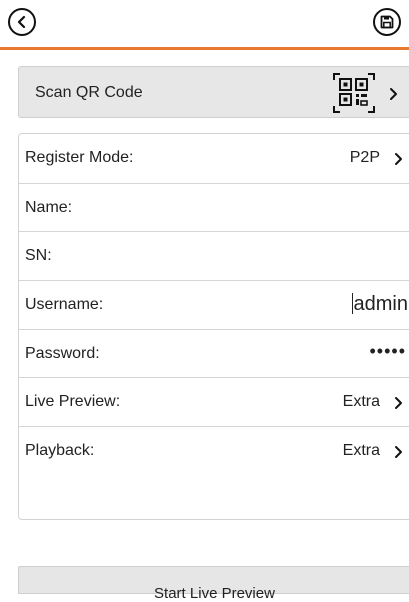 The image size is (409, 602). Describe the element at coordinates (204, 25) in the screenshot. I see `top-bar` at that location.